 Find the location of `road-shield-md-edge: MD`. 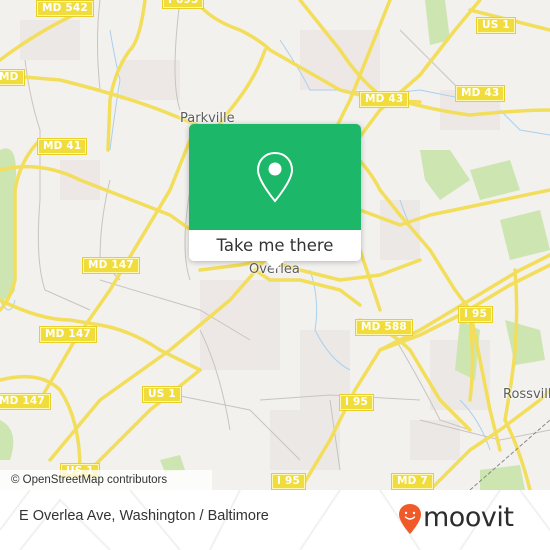

road-shield-md-edge: MD is located at coordinates (12, 77).